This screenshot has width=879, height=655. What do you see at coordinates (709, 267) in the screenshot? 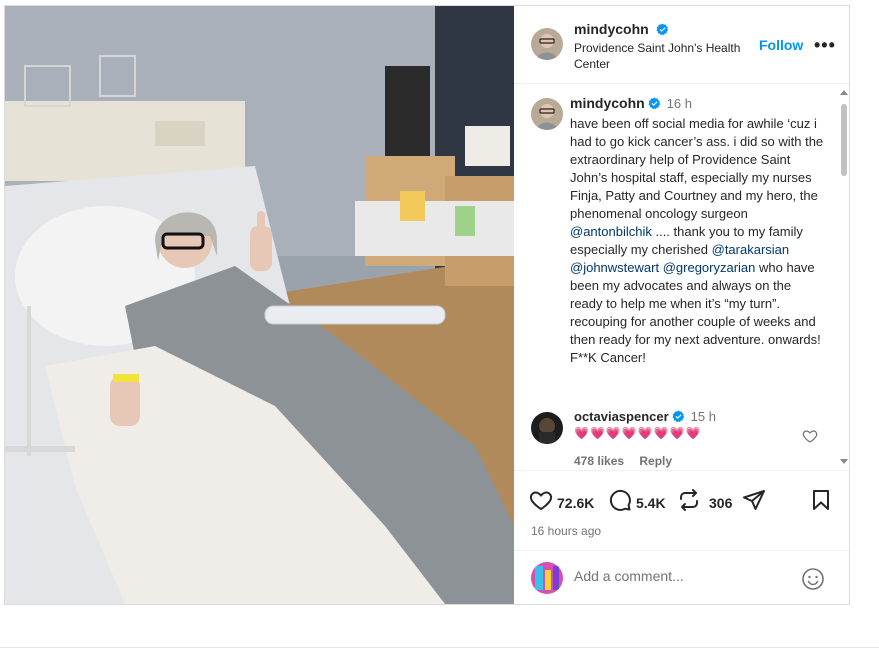
I see `mention-link: @gregoryzarian` at bounding box center [709, 267].